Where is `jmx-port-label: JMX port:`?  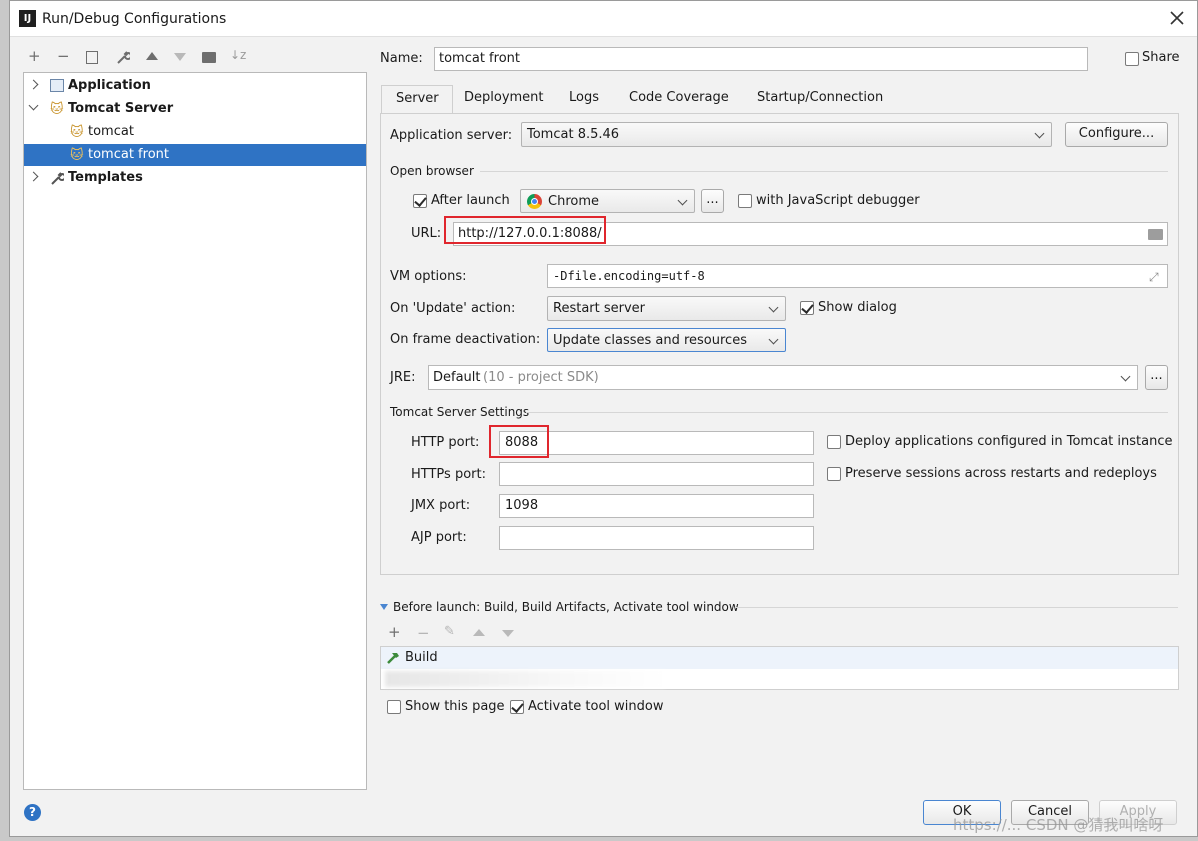
jmx-port-label: JMX port: is located at coordinates (441, 505).